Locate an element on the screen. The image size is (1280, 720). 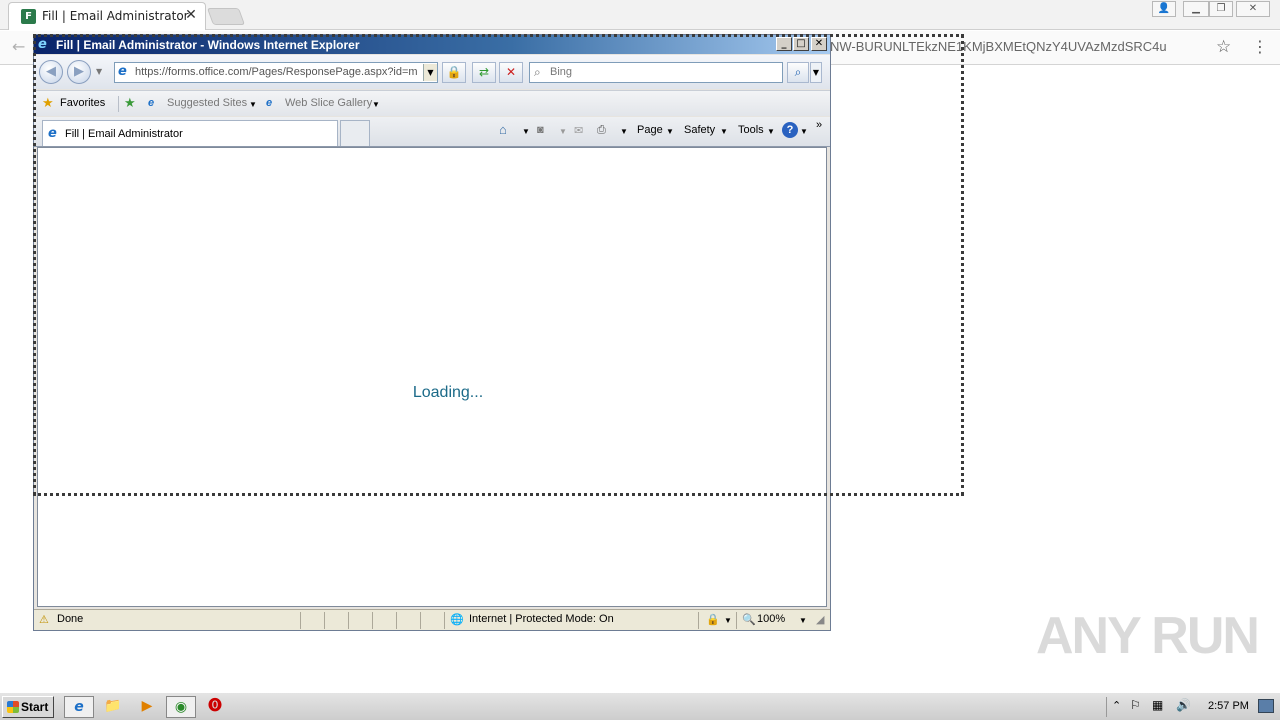
ie-back-icon: ◀ is located at coordinates (51, 72).